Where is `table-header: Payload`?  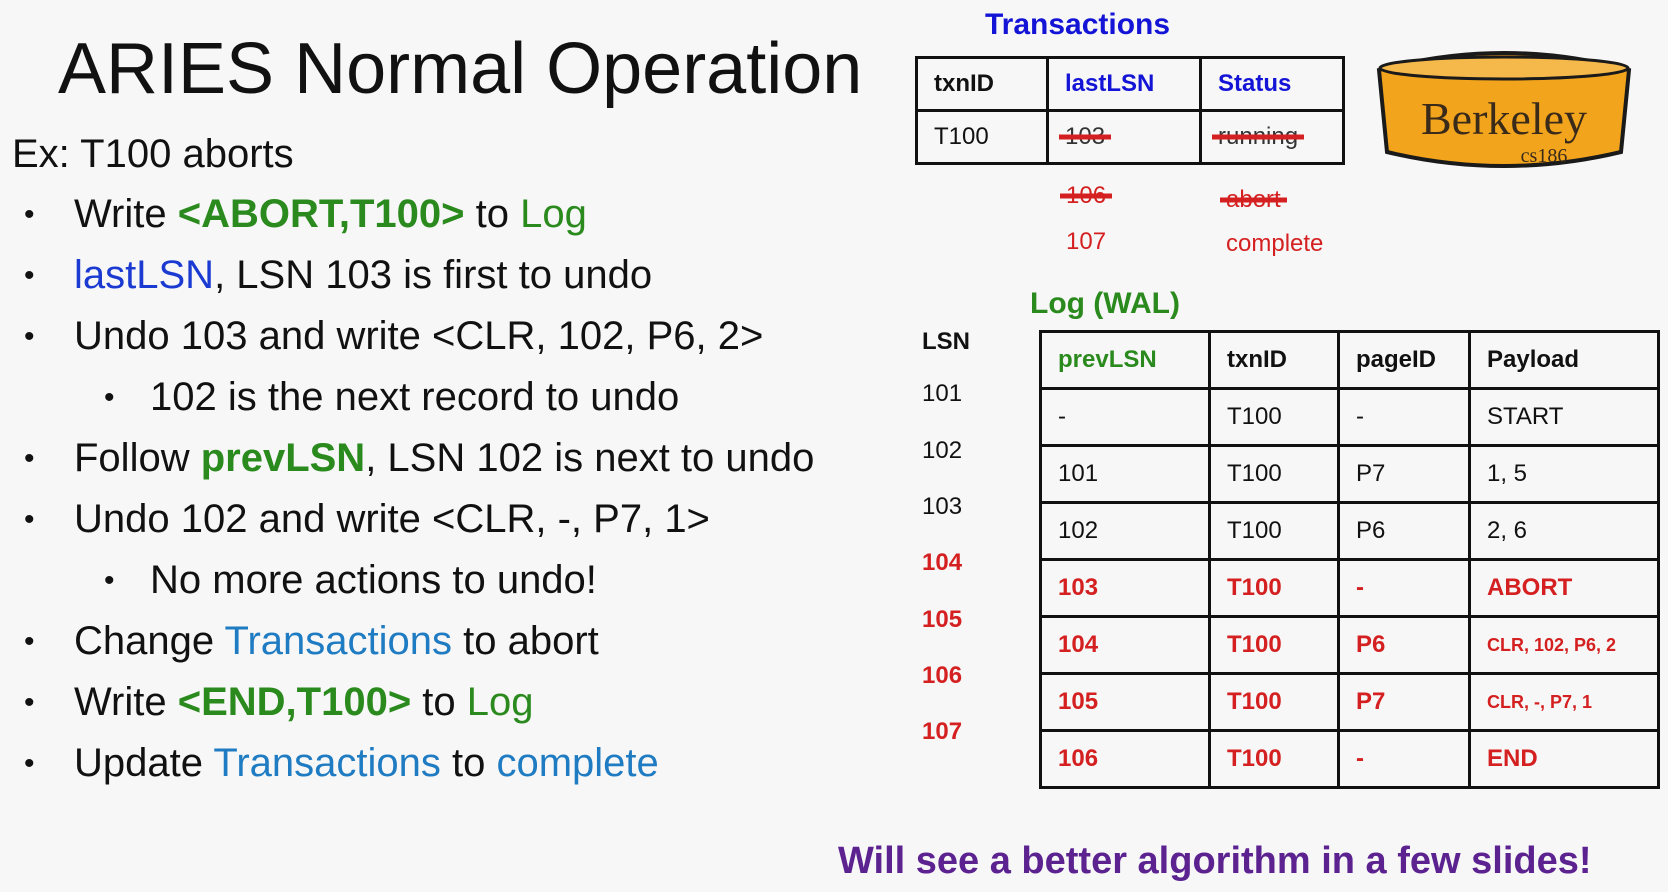
table-header: Payload is located at coordinates (1564, 360).